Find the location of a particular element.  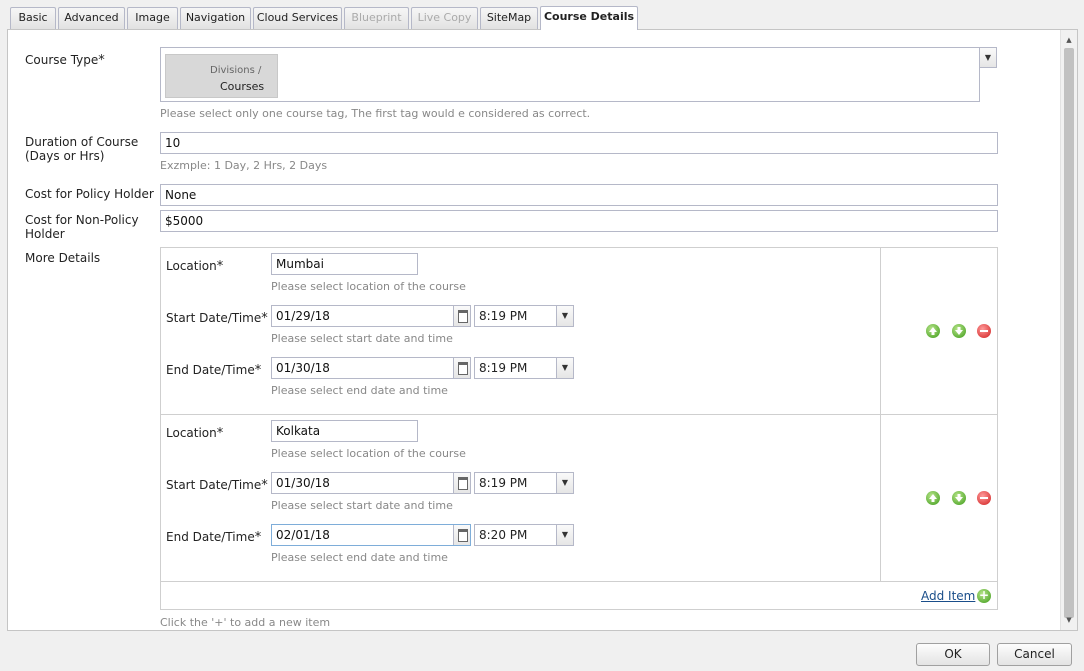

tab-image: Image is located at coordinates (152, 18).